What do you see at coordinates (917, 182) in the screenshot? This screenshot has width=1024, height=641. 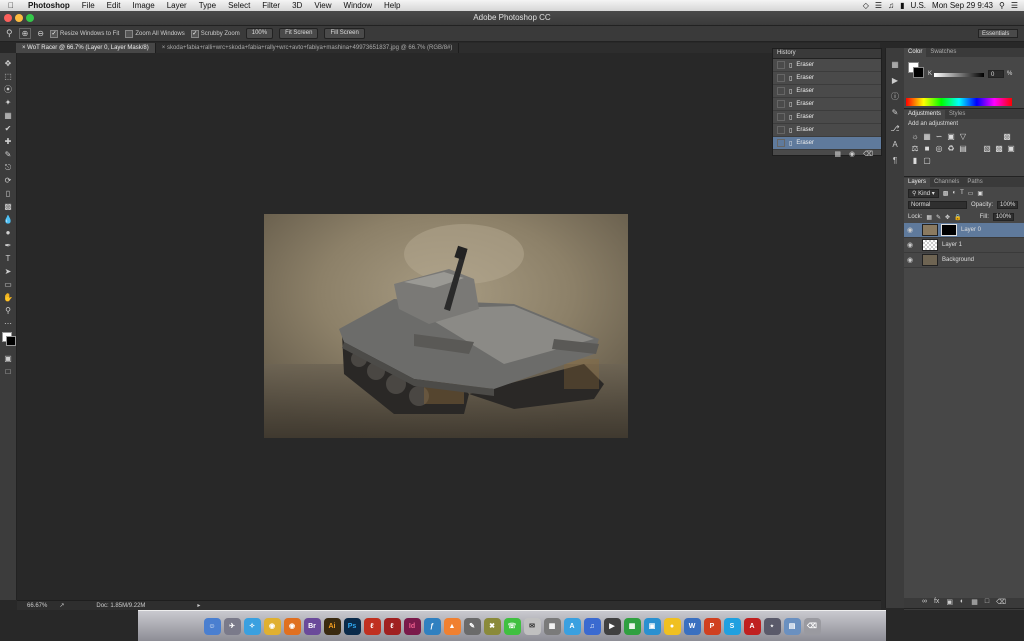 I see `tab-layers: Layers` at bounding box center [917, 182].